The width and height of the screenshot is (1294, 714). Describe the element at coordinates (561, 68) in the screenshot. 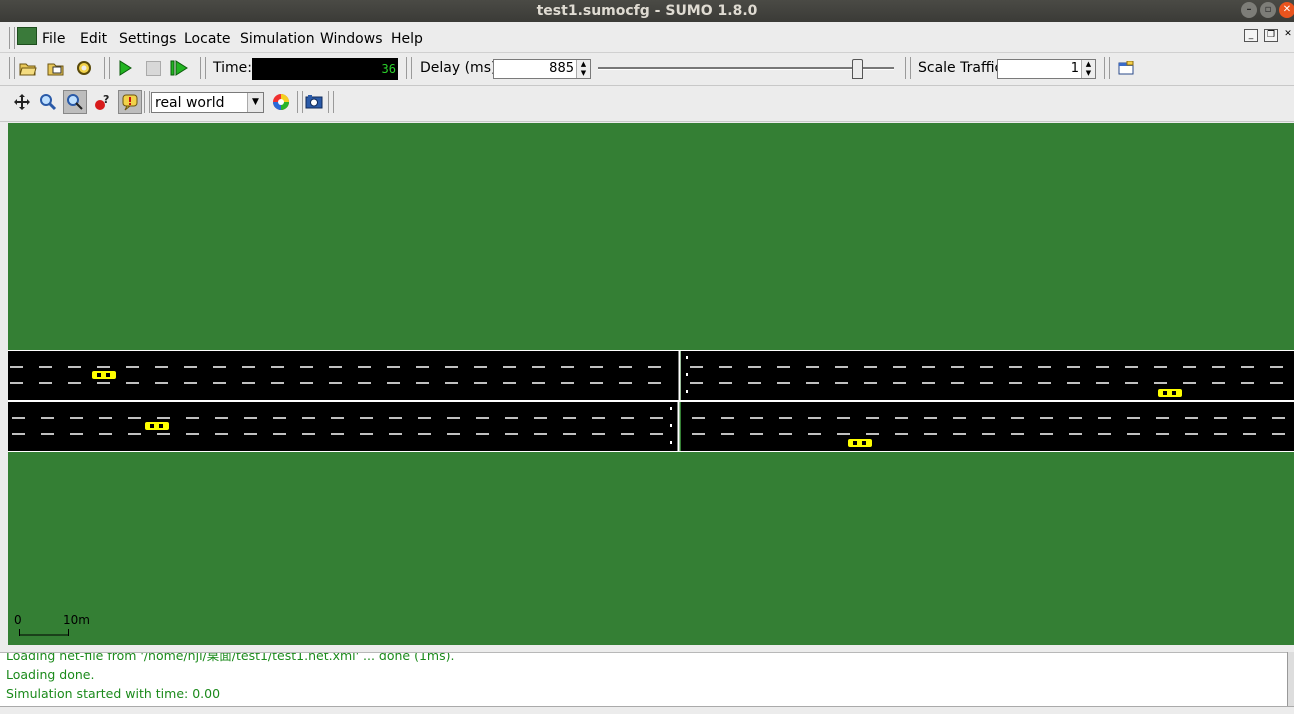

I see `delay-value: 885` at that location.